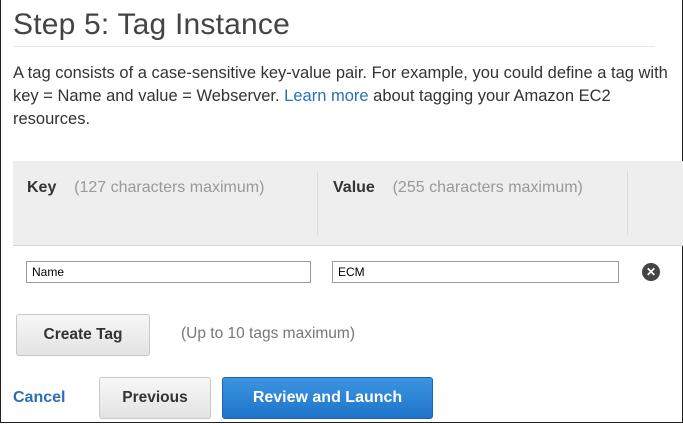 This screenshot has width=683, height=424. What do you see at coordinates (487, 187) in the screenshot?
I see `value-header-hint: (255 characters maximum)` at bounding box center [487, 187].